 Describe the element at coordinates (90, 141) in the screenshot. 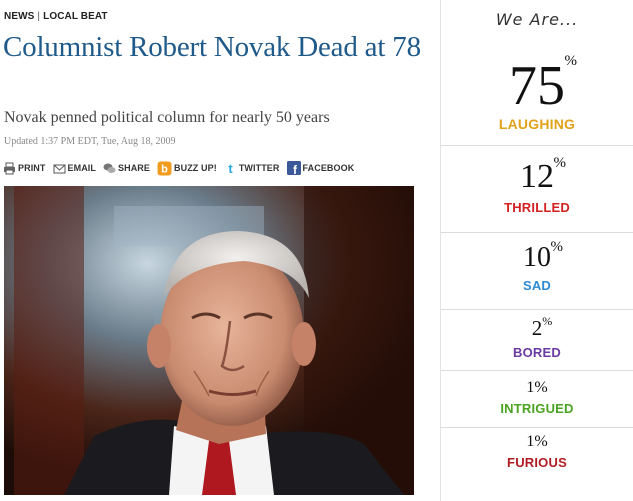

I see `article-timestamp: Updated 1:37 PM EDT, Tue, Aug 18, 2009` at that location.